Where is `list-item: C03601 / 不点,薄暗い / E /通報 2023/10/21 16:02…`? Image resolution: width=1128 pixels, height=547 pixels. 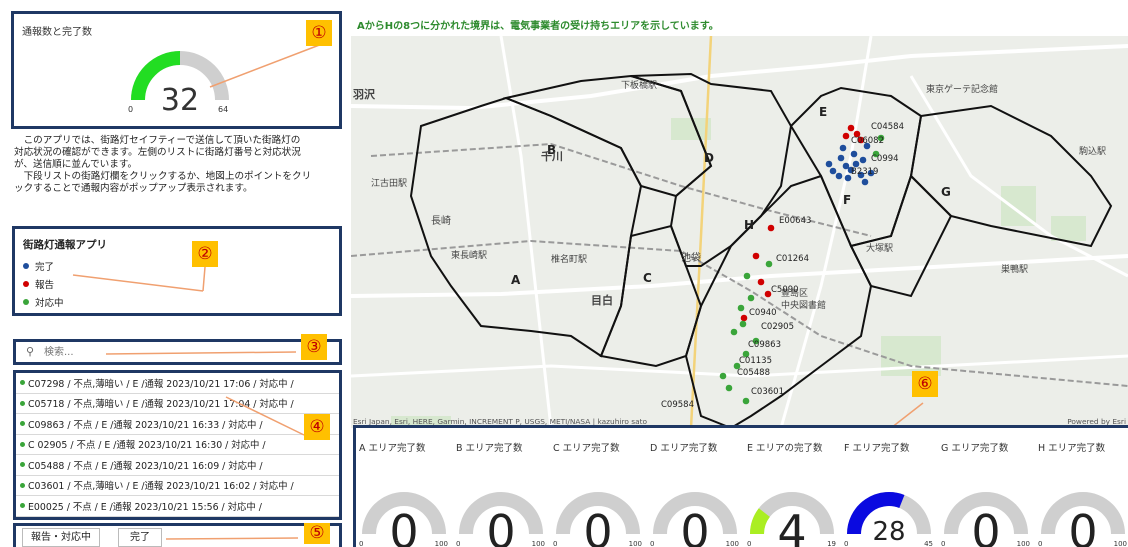 list-item: C03601 / 不点,薄暗い / E /通報 2023/10/21 16:02… is located at coordinates (177, 486).